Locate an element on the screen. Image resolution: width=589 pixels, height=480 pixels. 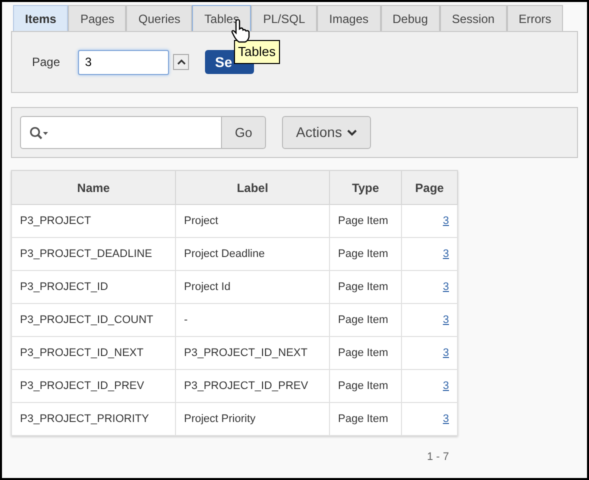
tab: Debug is located at coordinates (410, 18).